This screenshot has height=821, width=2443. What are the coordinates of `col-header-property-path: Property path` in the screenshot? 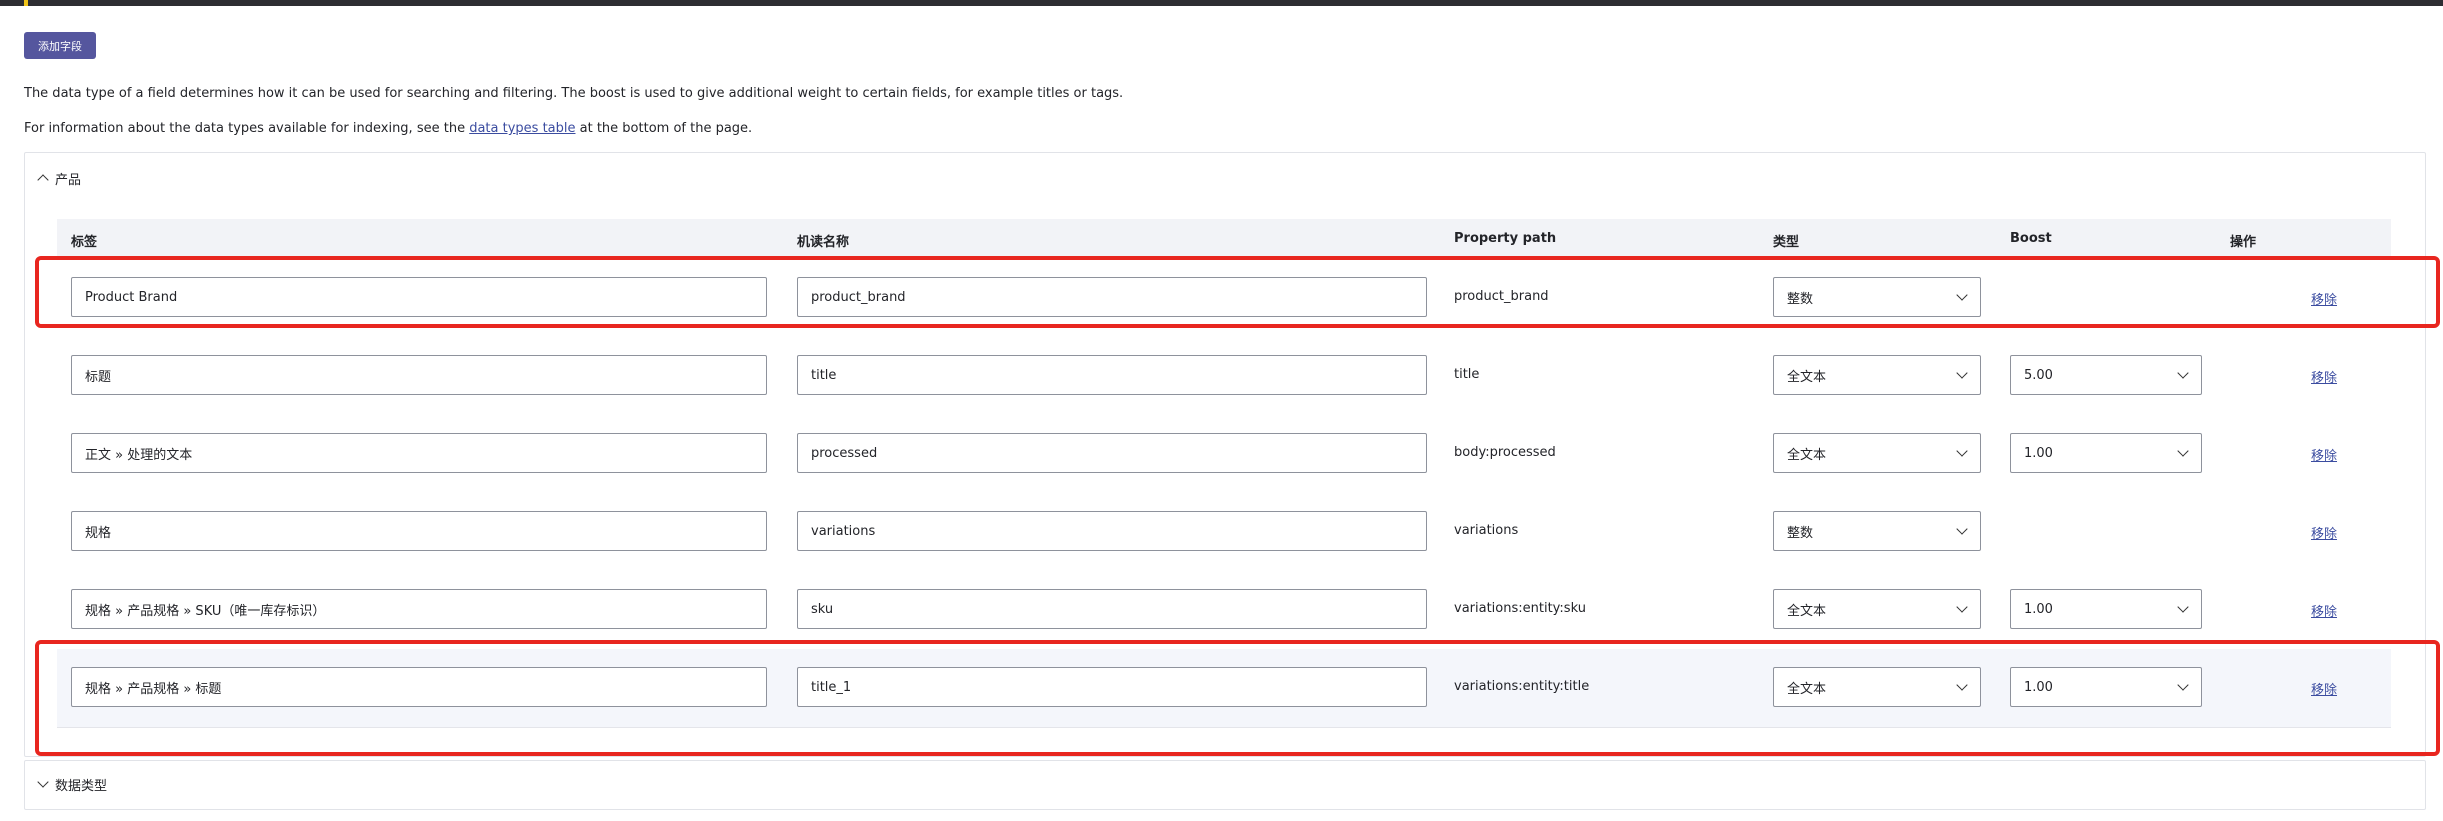 It's located at (1505, 238).